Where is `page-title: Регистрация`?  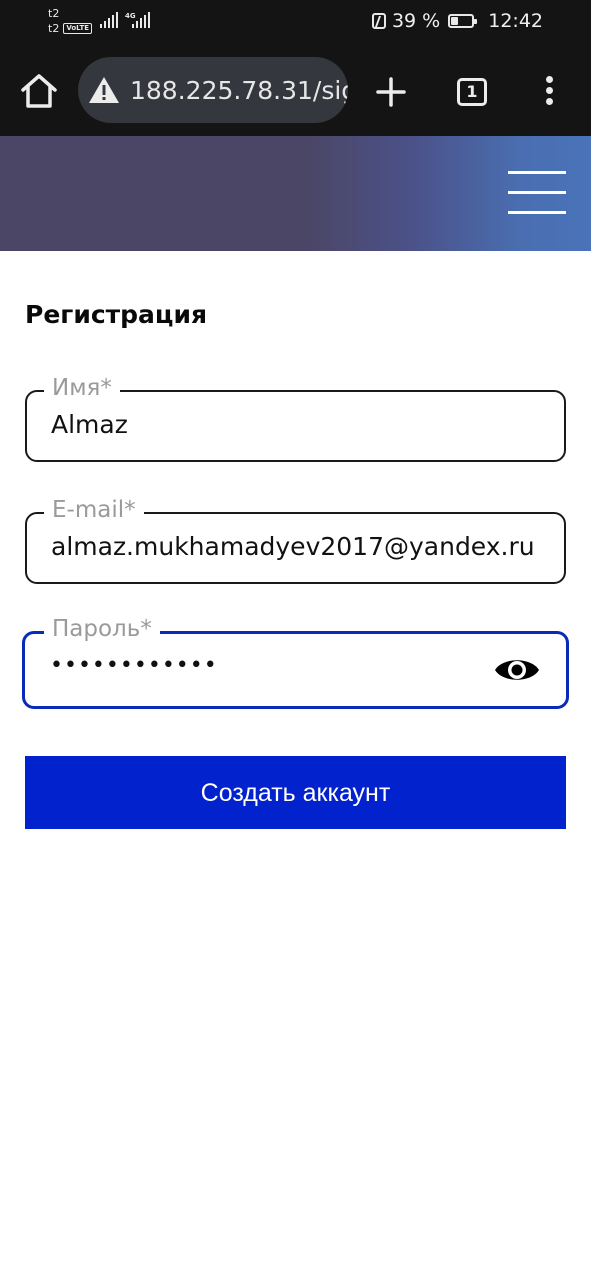
page-title: Регистрация is located at coordinates (116, 314).